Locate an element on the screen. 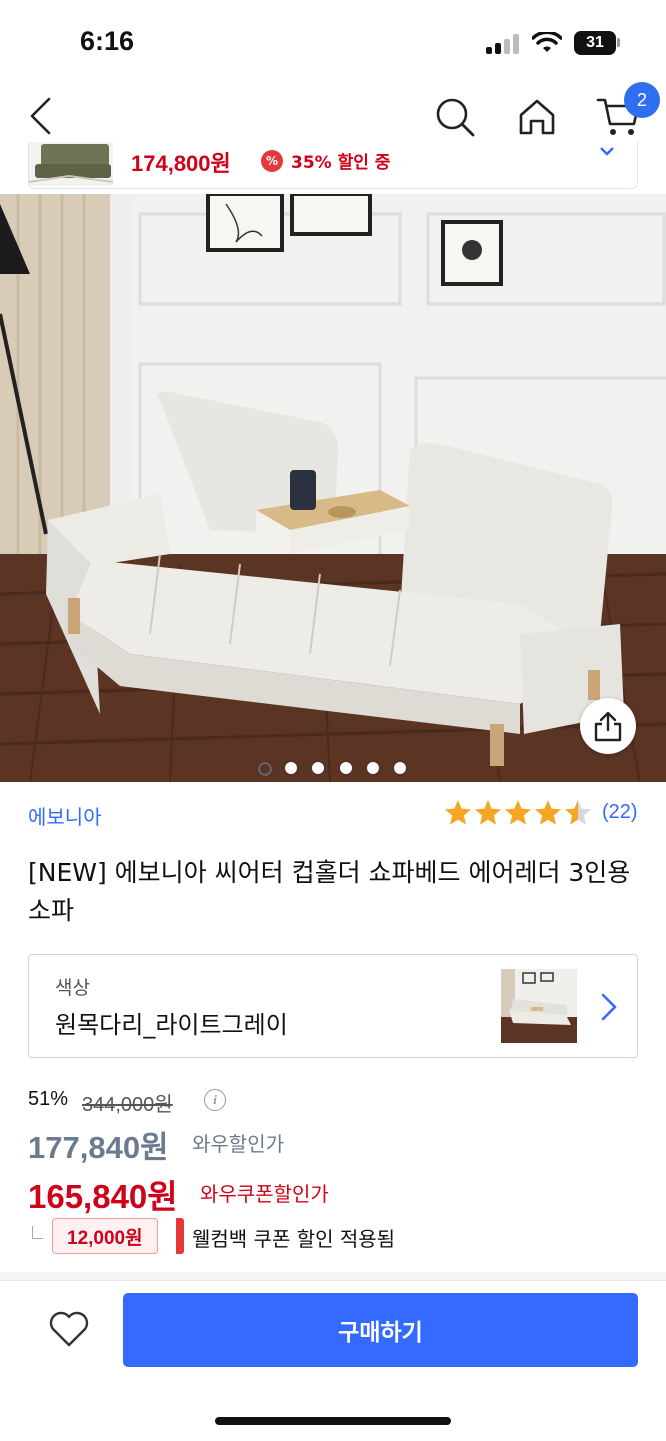  mini-product-thumbnail is located at coordinates (71, 164).